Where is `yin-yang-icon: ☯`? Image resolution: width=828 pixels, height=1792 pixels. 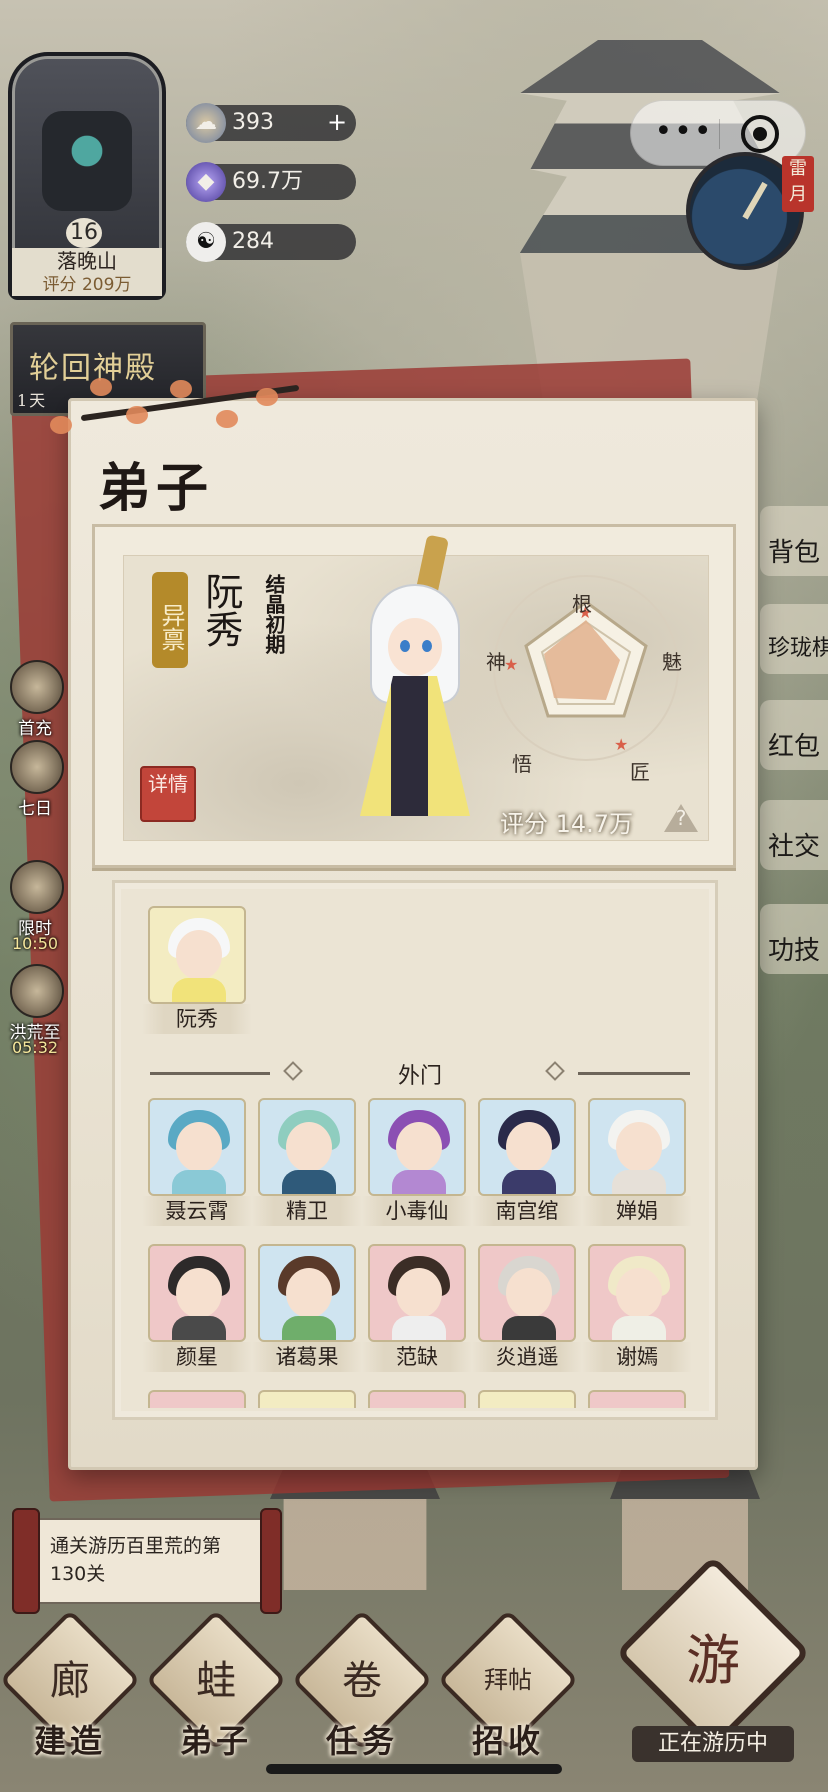
yin-yang-icon: ☯ is located at coordinates (206, 242).